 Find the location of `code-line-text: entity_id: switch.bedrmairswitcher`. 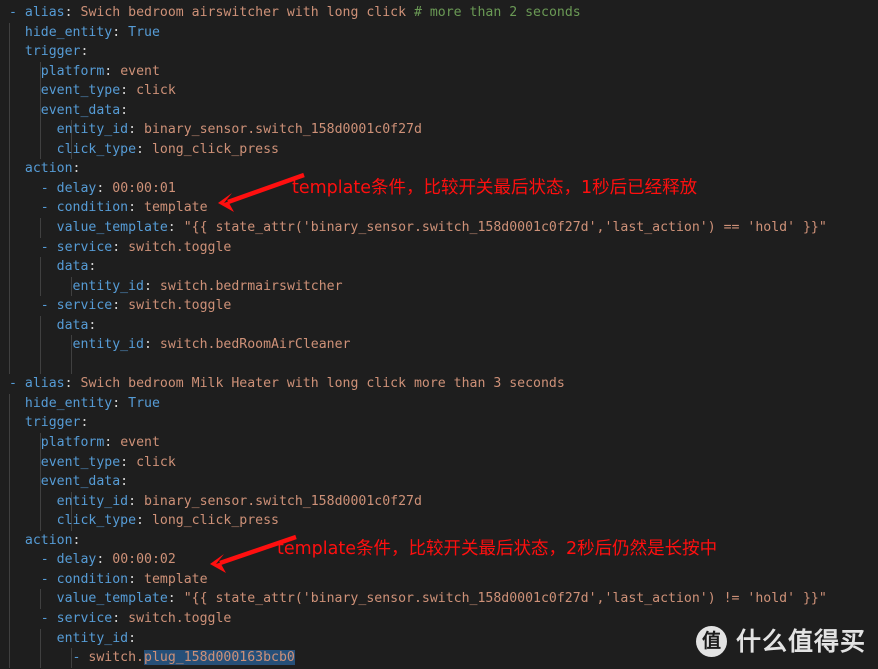

code-line-text: entity_id: switch.bedrmairswitcher is located at coordinates (207, 286).